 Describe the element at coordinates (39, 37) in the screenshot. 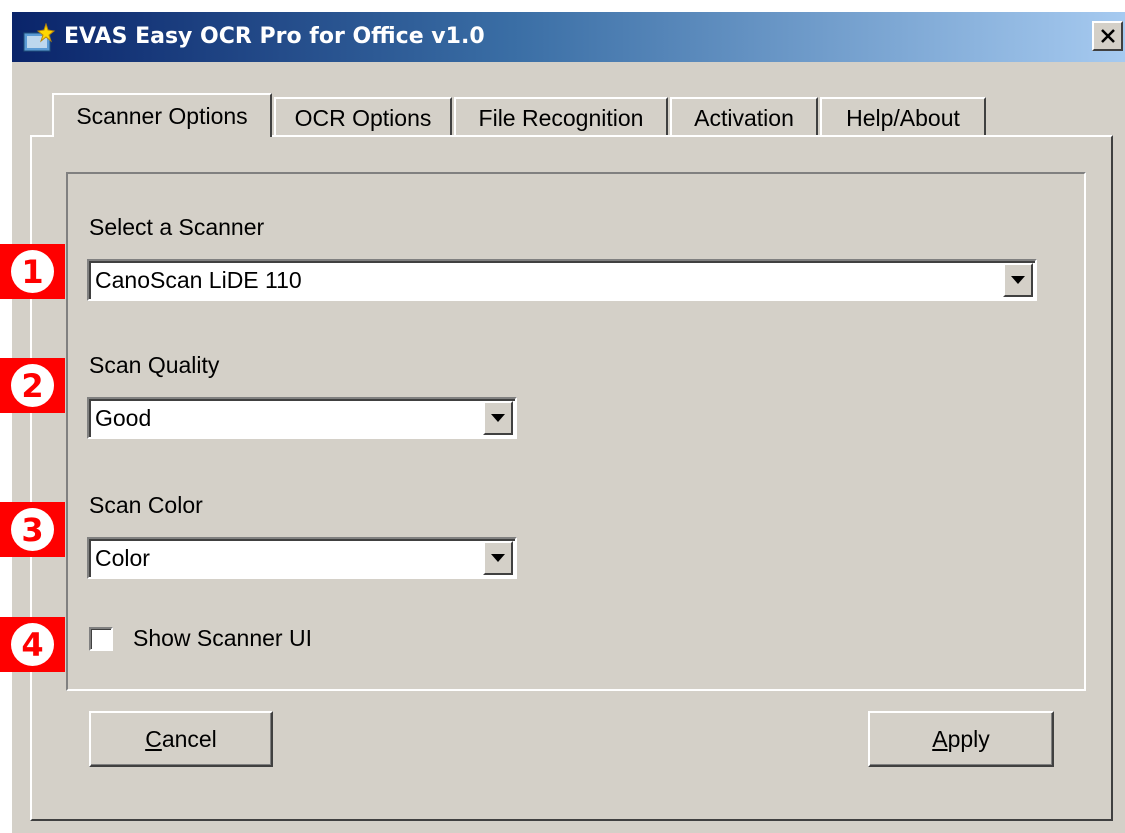

I see `app-sparkle-icon` at that location.